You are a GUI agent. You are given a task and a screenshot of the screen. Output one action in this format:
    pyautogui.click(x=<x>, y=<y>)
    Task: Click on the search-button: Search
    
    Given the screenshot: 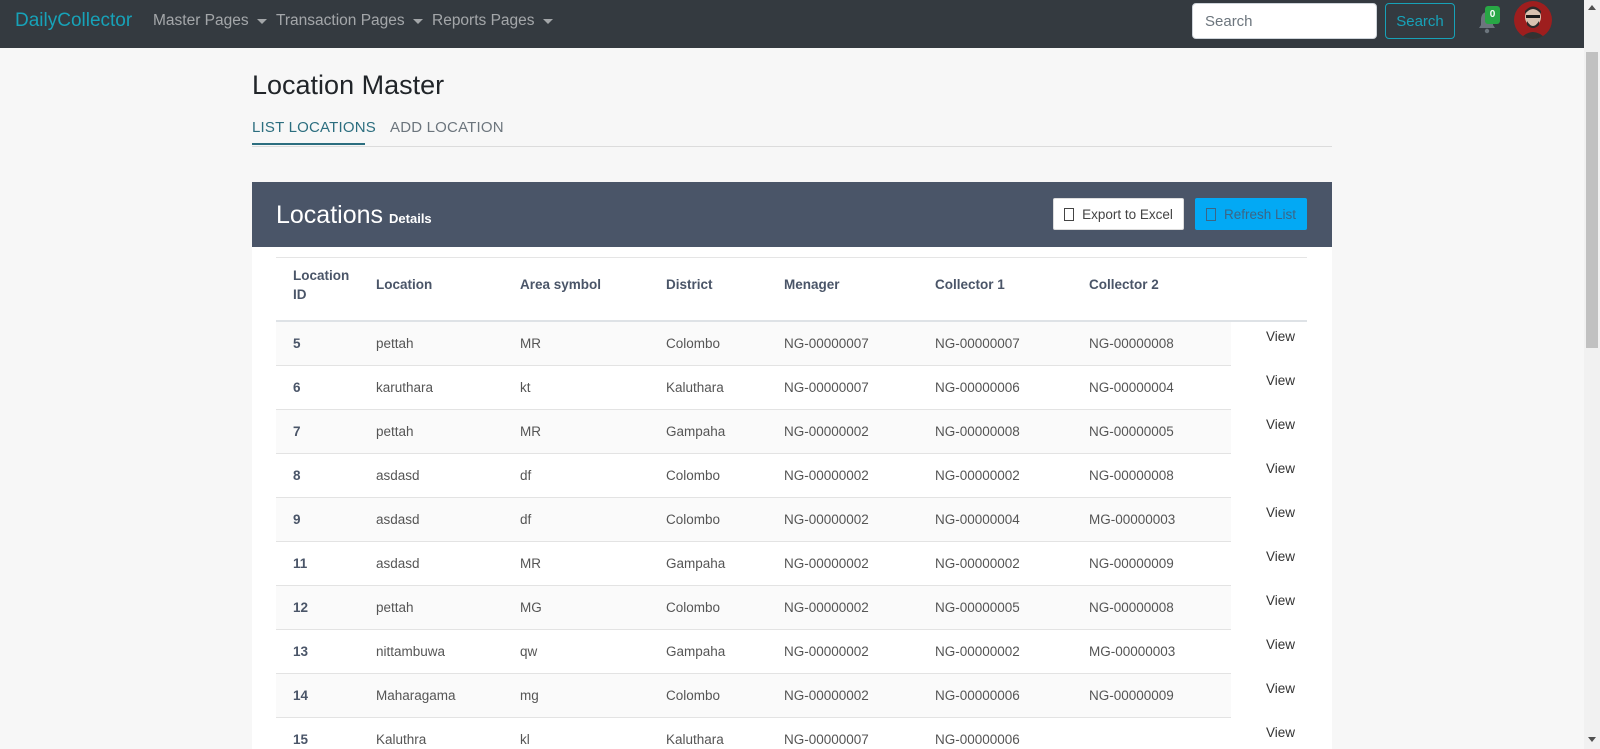 What is the action you would take?
    pyautogui.click(x=1420, y=21)
    